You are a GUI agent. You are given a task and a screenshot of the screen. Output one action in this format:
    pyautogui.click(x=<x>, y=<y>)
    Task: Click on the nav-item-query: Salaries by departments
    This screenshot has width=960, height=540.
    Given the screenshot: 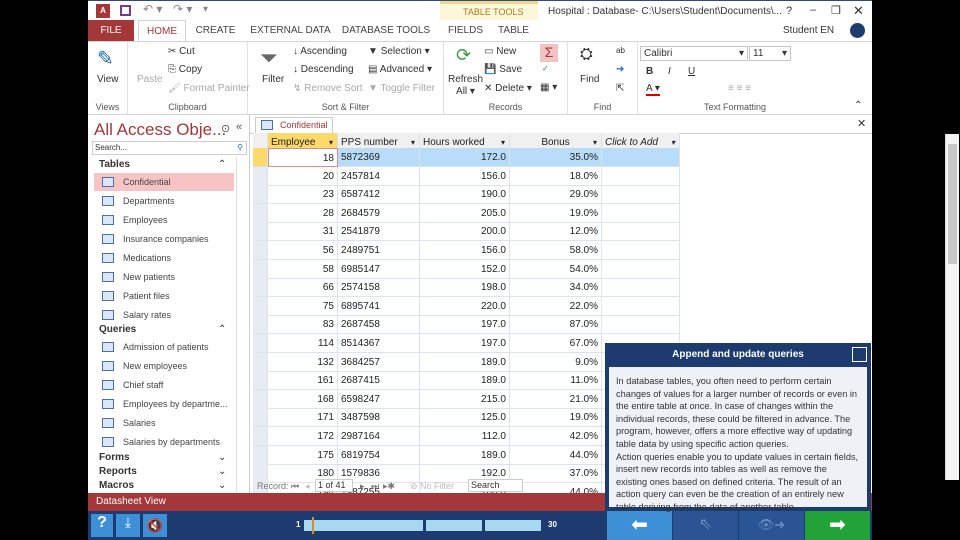 What is the action you would take?
    pyautogui.click(x=164, y=442)
    